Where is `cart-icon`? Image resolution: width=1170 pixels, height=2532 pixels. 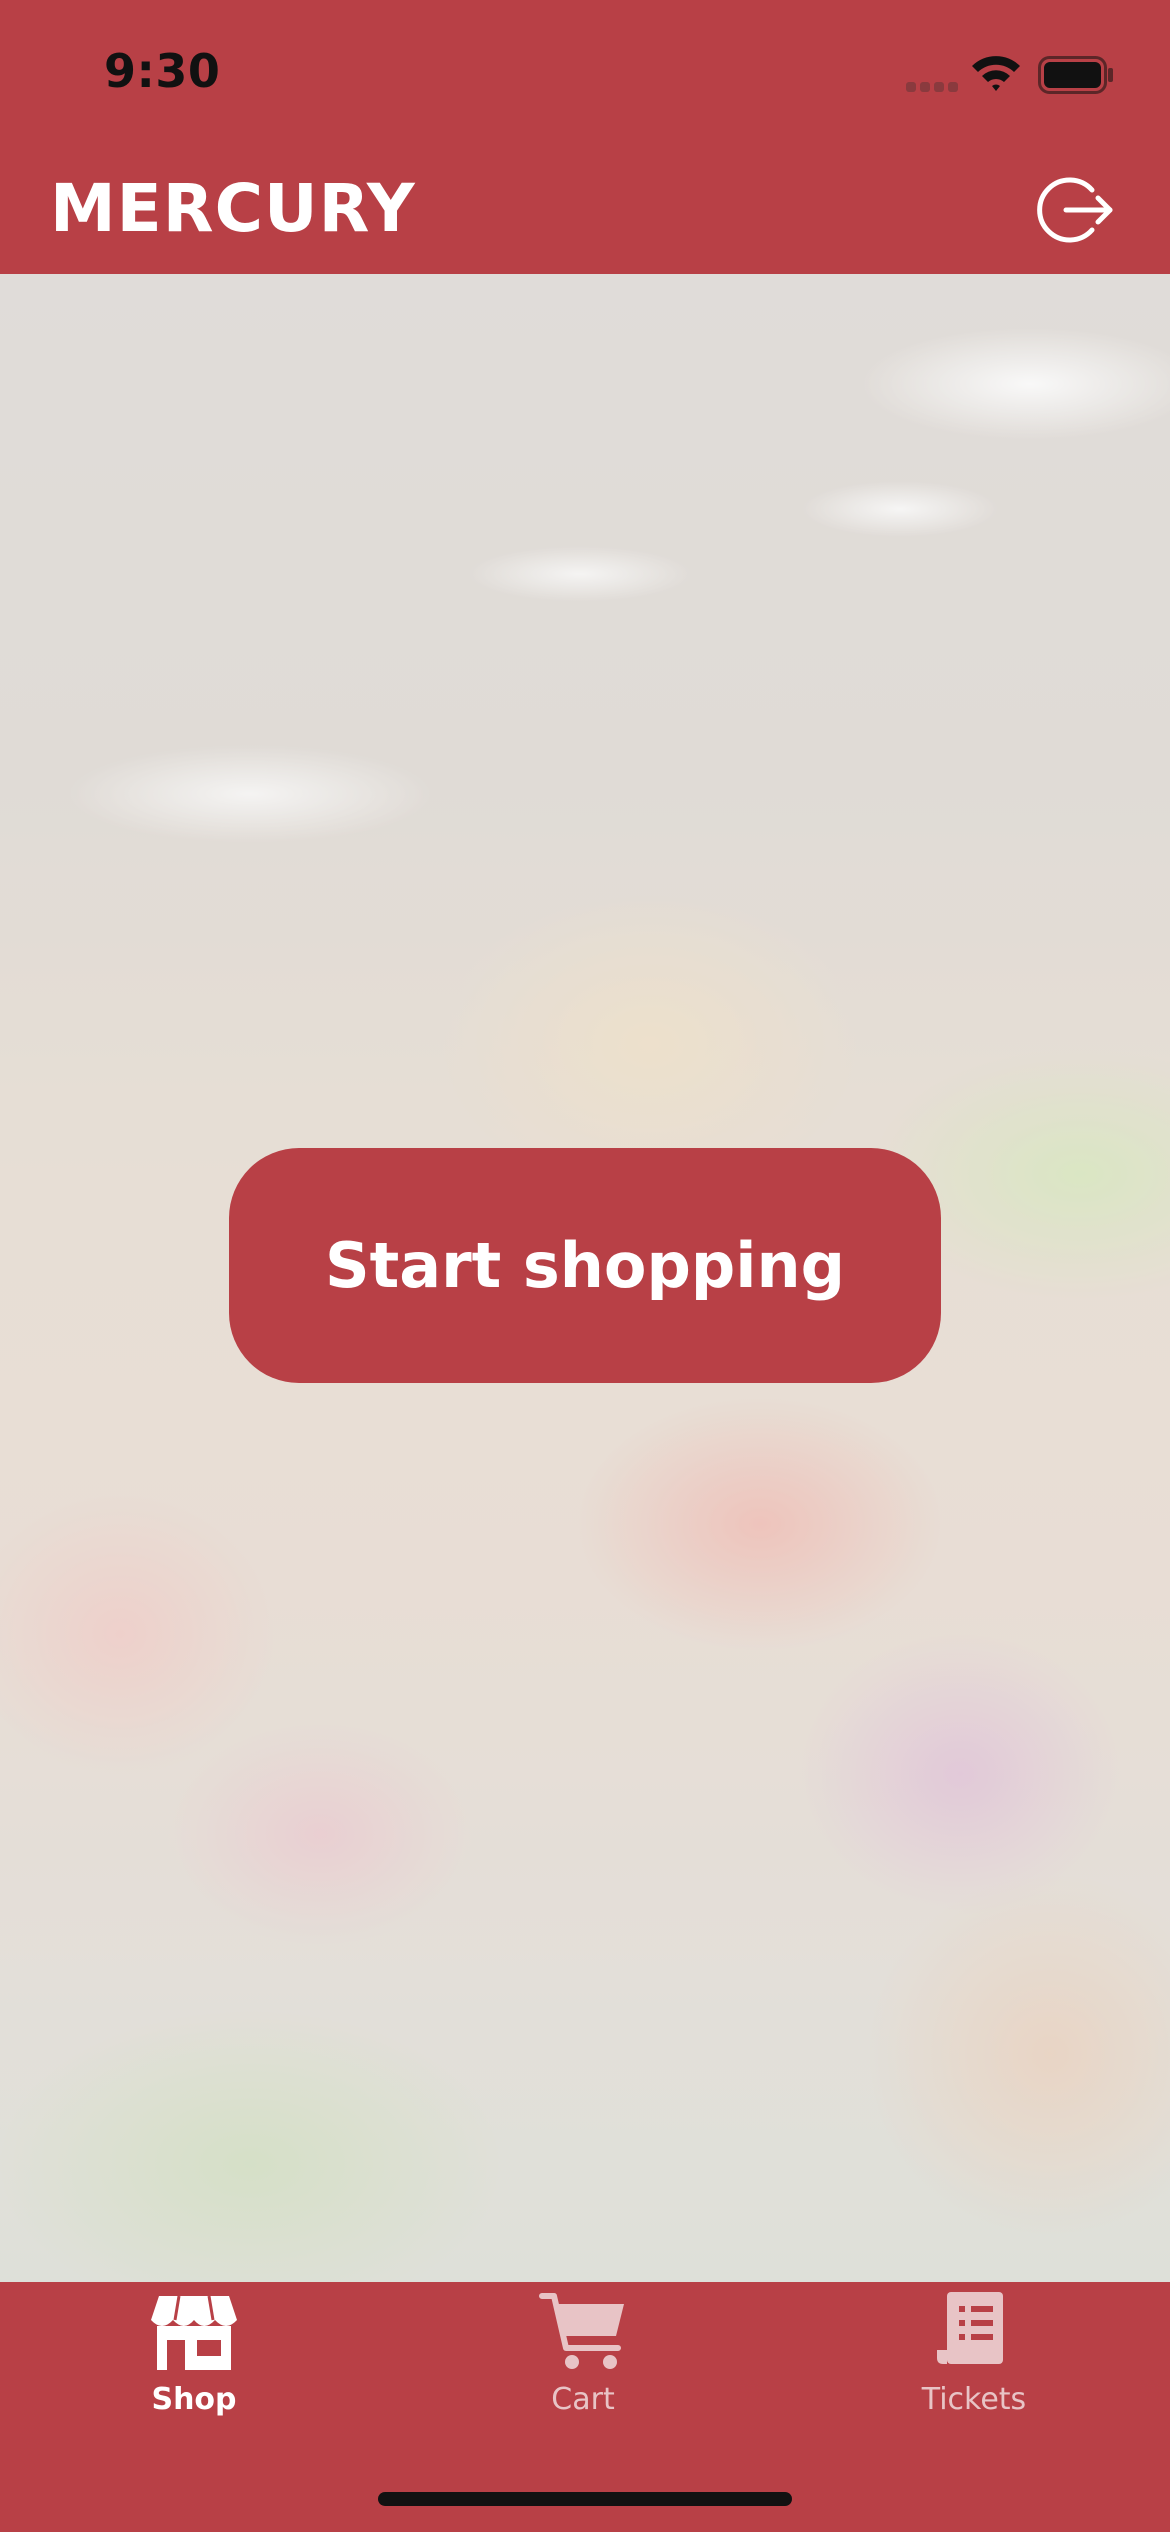 cart-icon is located at coordinates (581, 2331).